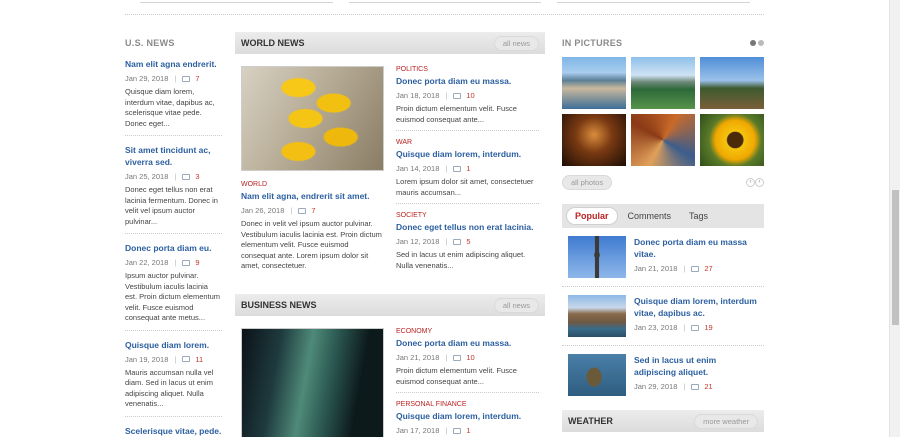 The width and height of the screenshot is (900, 437). What do you see at coordinates (663, 140) in the screenshot?
I see `photo-thumb-arch` at bounding box center [663, 140].